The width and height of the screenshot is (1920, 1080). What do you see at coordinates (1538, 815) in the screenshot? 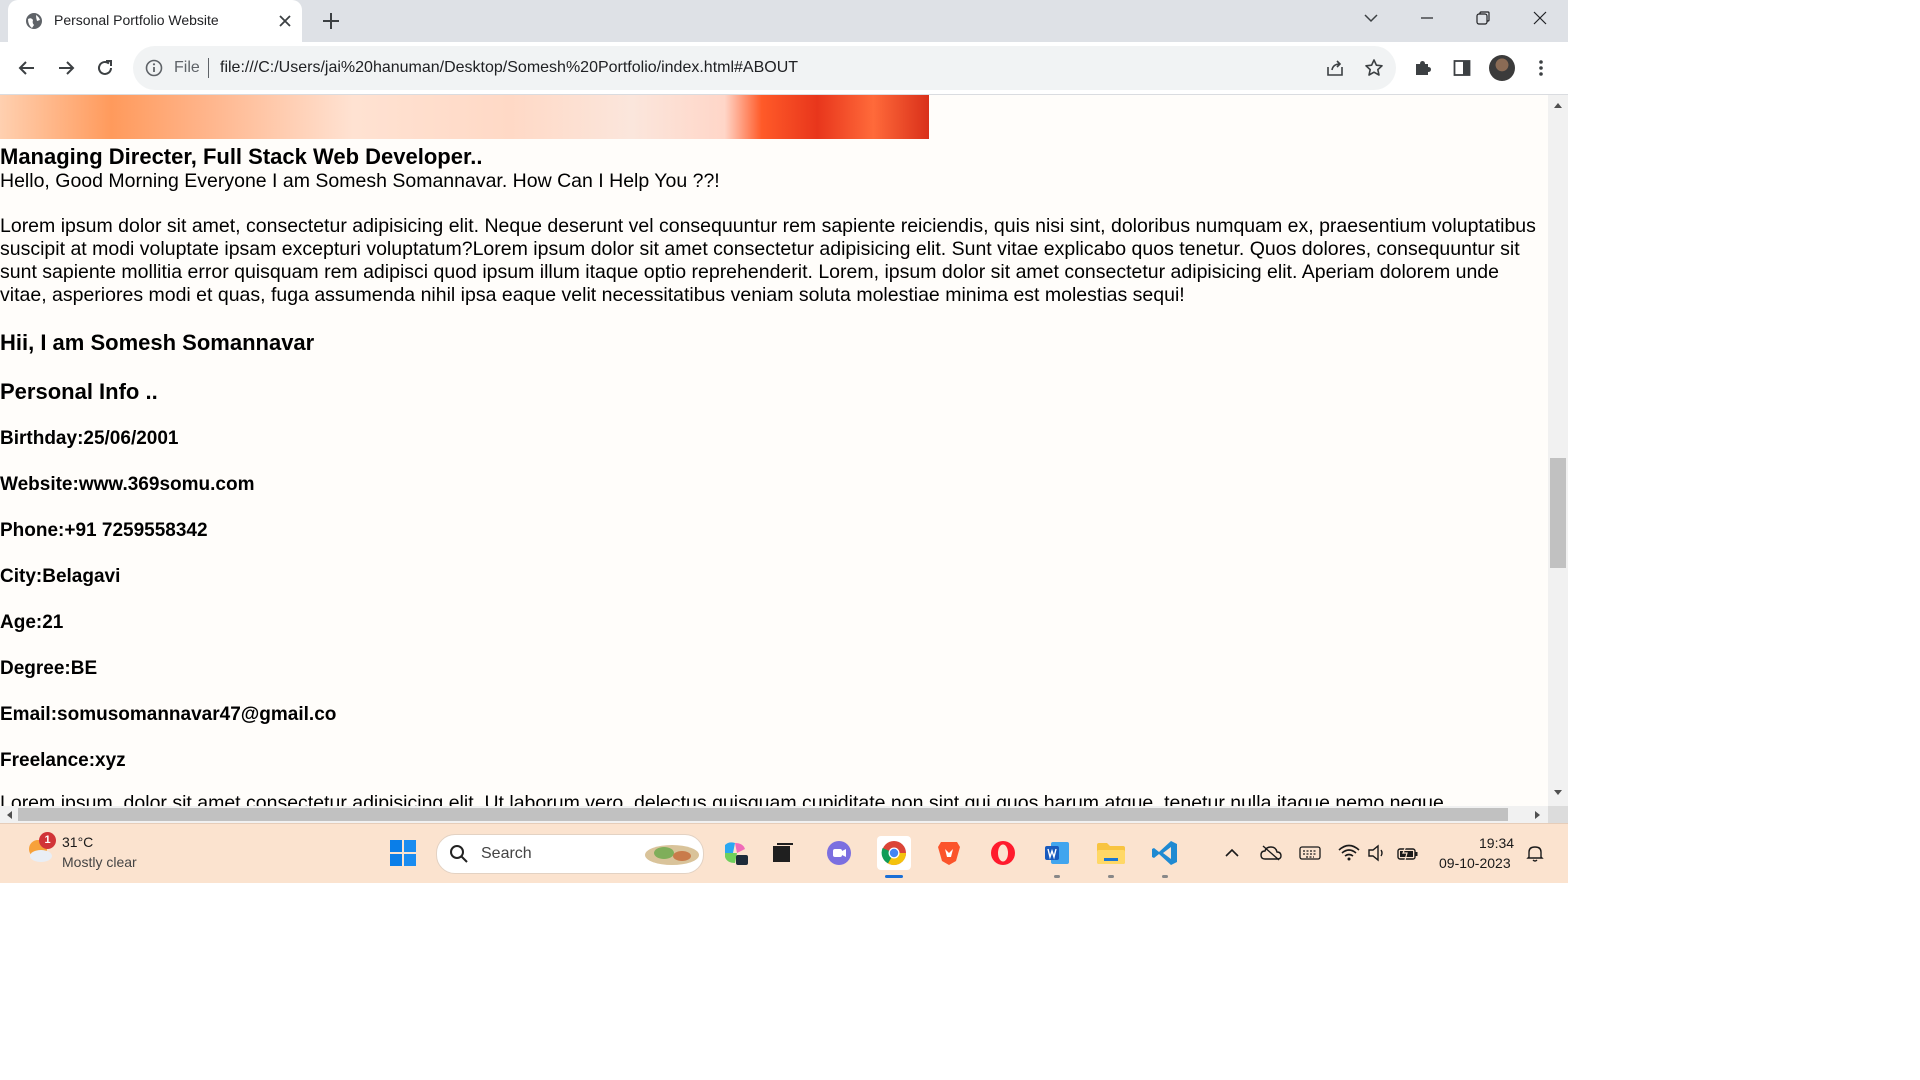
I see `scroll-right-icon` at bounding box center [1538, 815].